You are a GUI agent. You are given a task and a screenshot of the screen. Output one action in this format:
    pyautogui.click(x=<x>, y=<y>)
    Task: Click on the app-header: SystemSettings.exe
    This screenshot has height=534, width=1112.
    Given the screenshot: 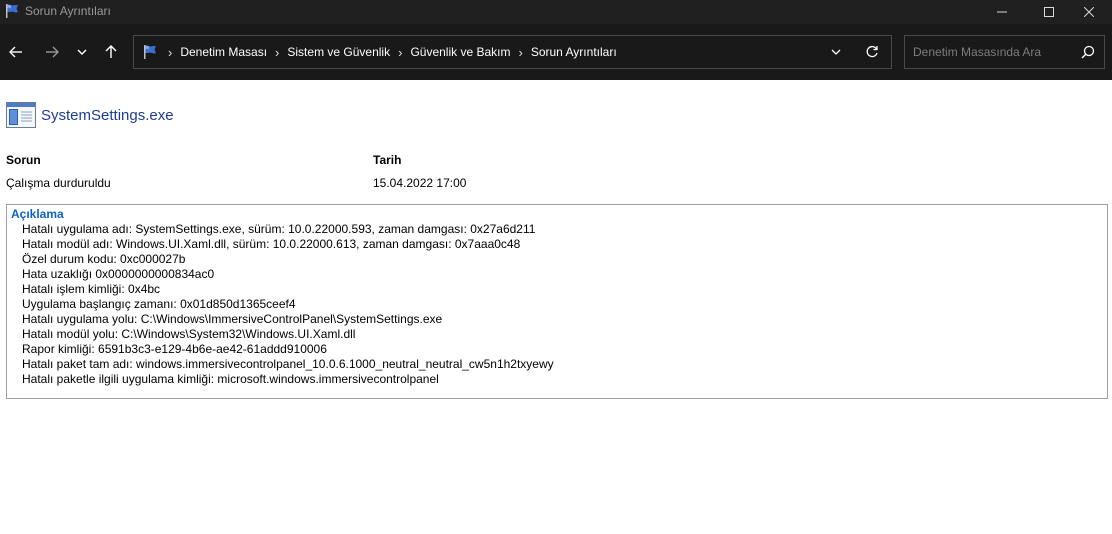 What is the action you would take?
    pyautogui.click(x=90, y=115)
    